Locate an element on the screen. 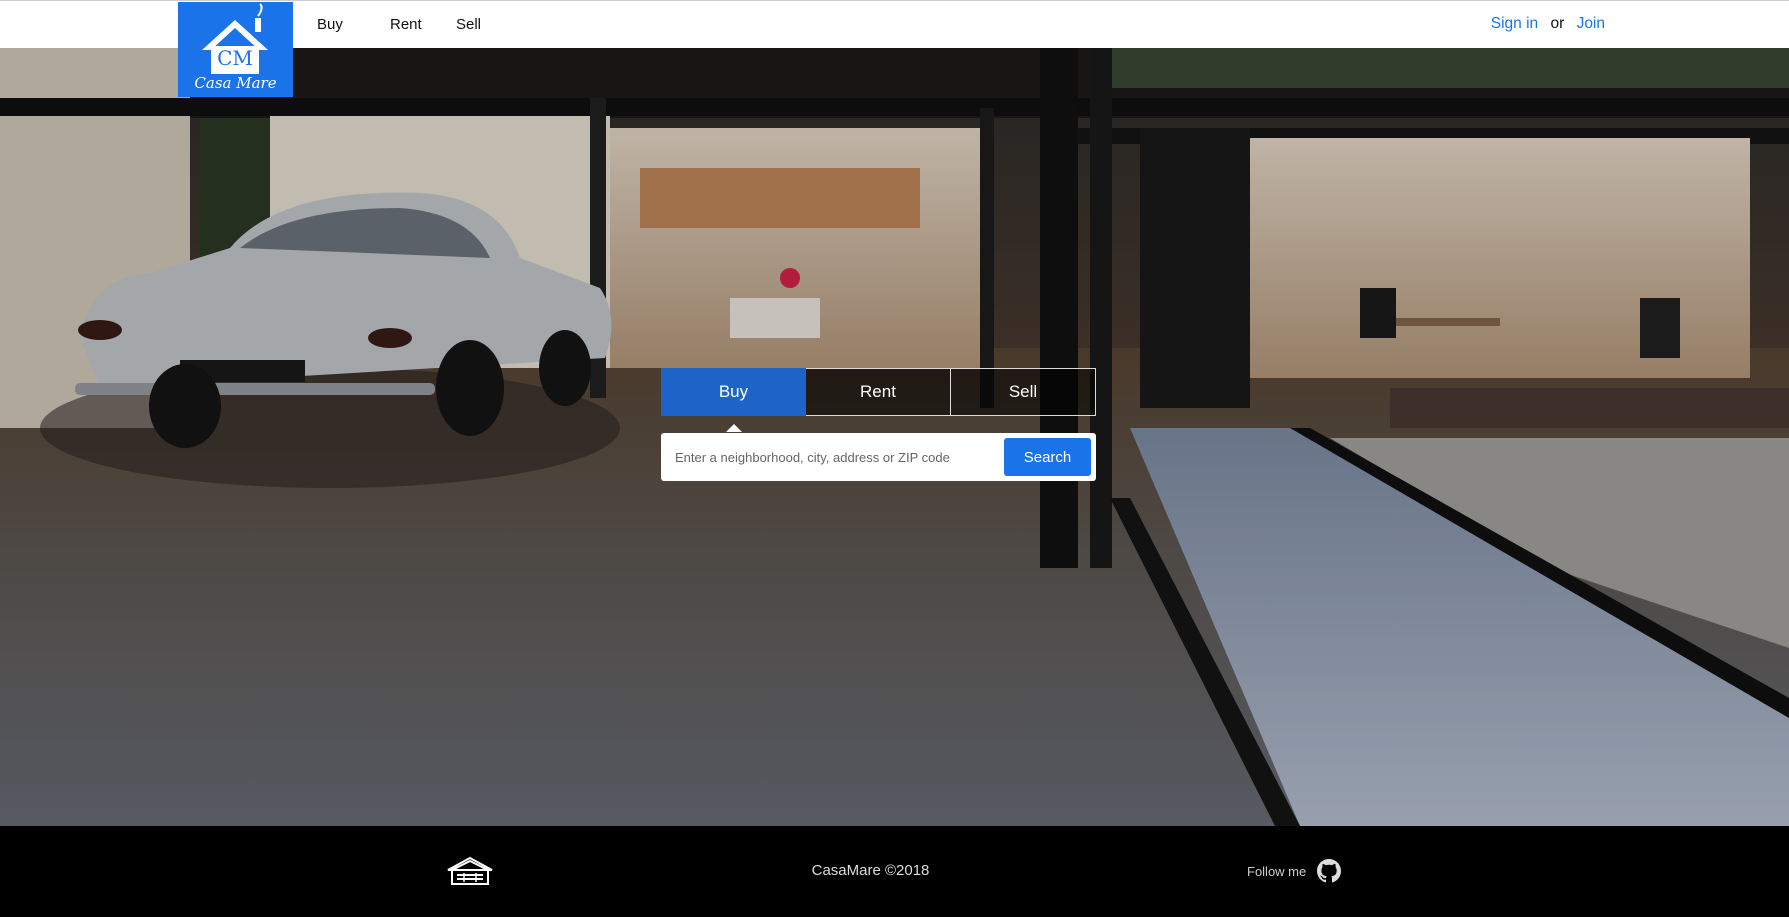  join-link: Join is located at coordinates (1591, 23).